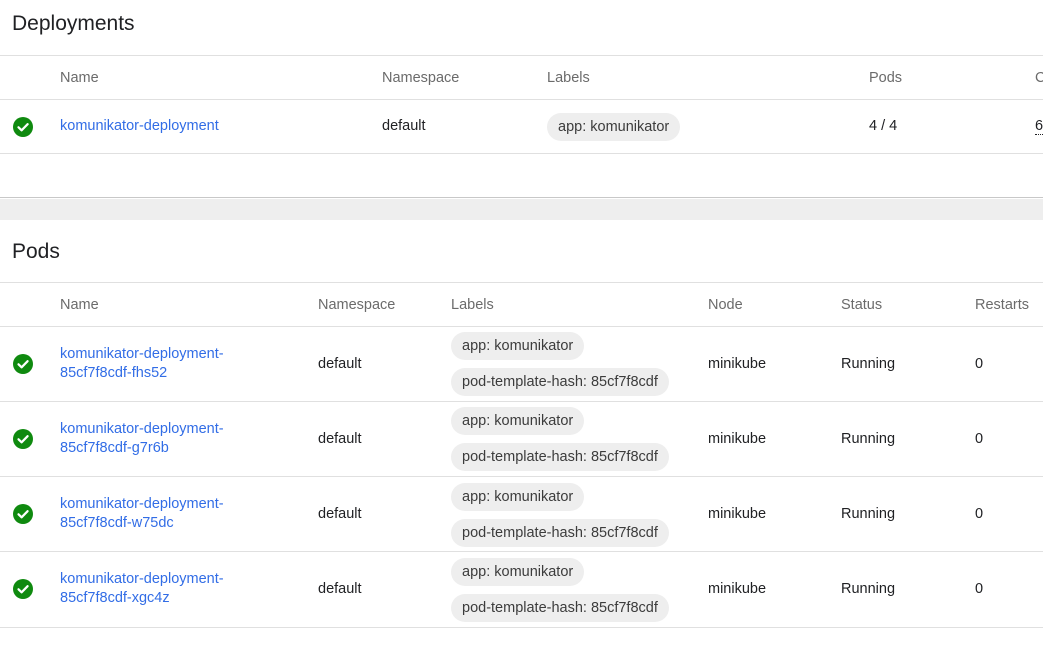 This screenshot has height=657, width=1043. Describe the element at coordinates (114, 448) in the screenshot. I see `pod-name-line2: 85cf7f8cdf-g7r6b` at that location.